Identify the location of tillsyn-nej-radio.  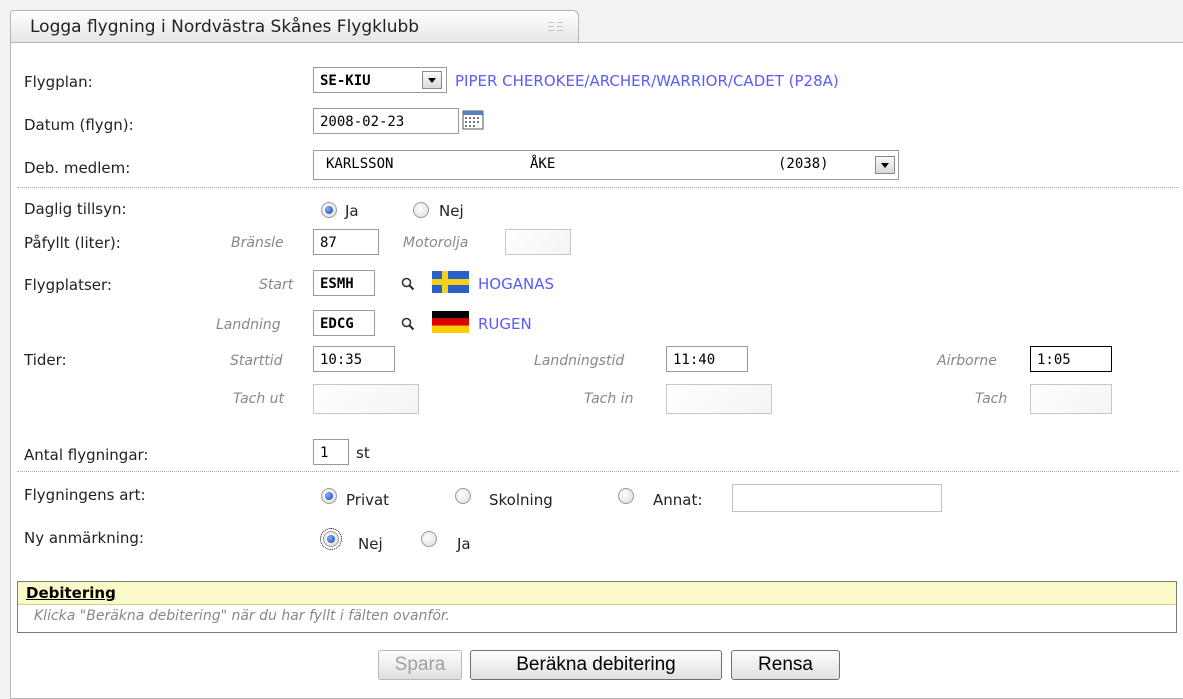
(421, 210).